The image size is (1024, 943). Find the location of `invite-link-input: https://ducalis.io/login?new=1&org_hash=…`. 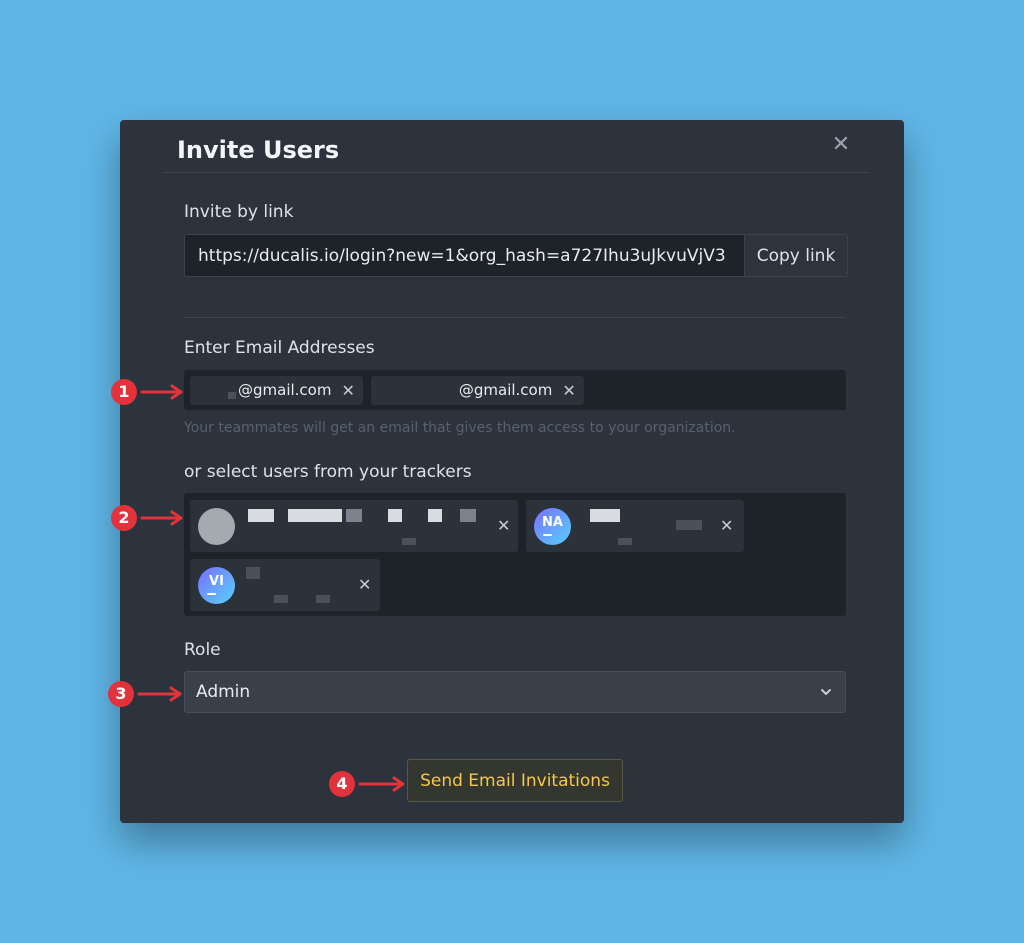

invite-link-input: https://ducalis.io/login?new=1&org_hash=… is located at coordinates (464, 255).